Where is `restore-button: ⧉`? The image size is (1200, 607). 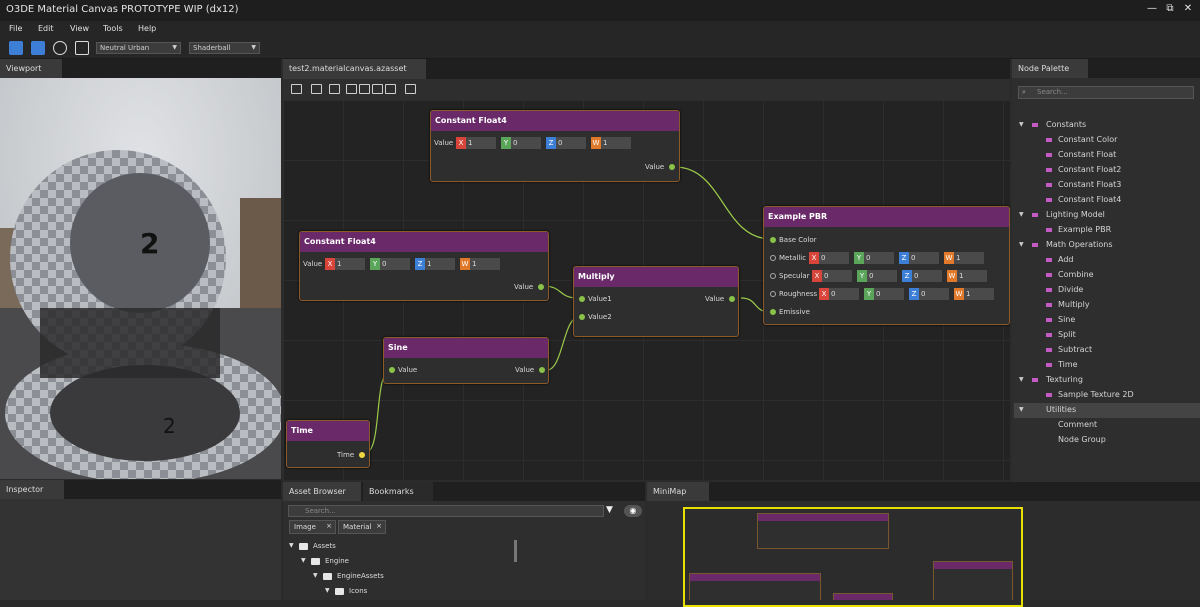 restore-button: ⧉ is located at coordinates (1170, 8).